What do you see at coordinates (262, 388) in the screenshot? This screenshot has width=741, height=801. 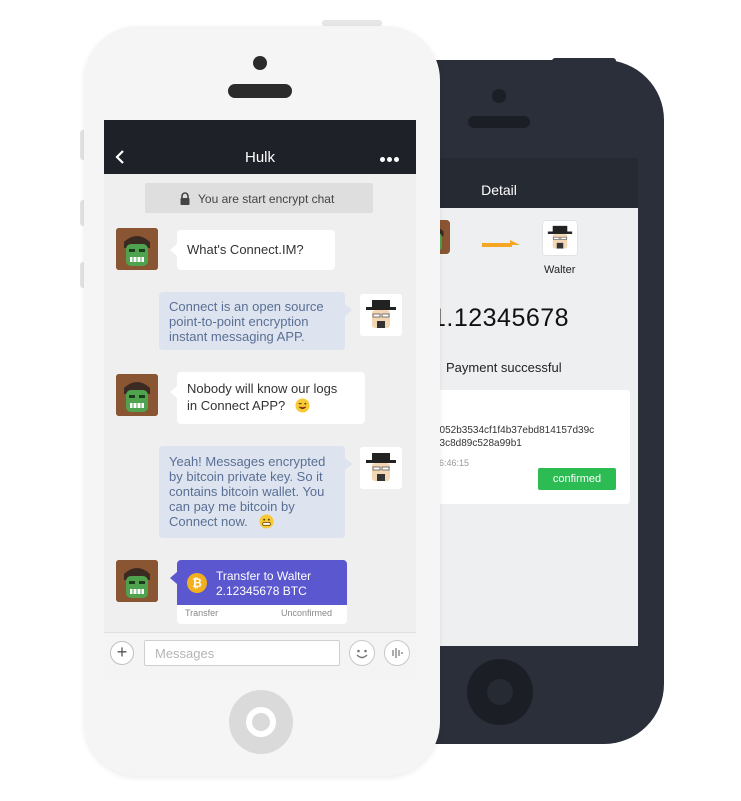 I see `message-text: Nobody will know our logs` at bounding box center [262, 388].